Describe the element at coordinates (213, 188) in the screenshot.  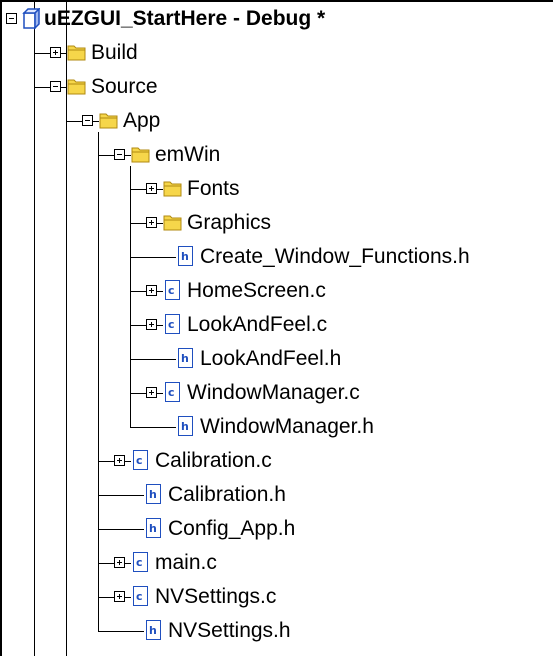
I see `tree-node-label: Fonts` at that location.